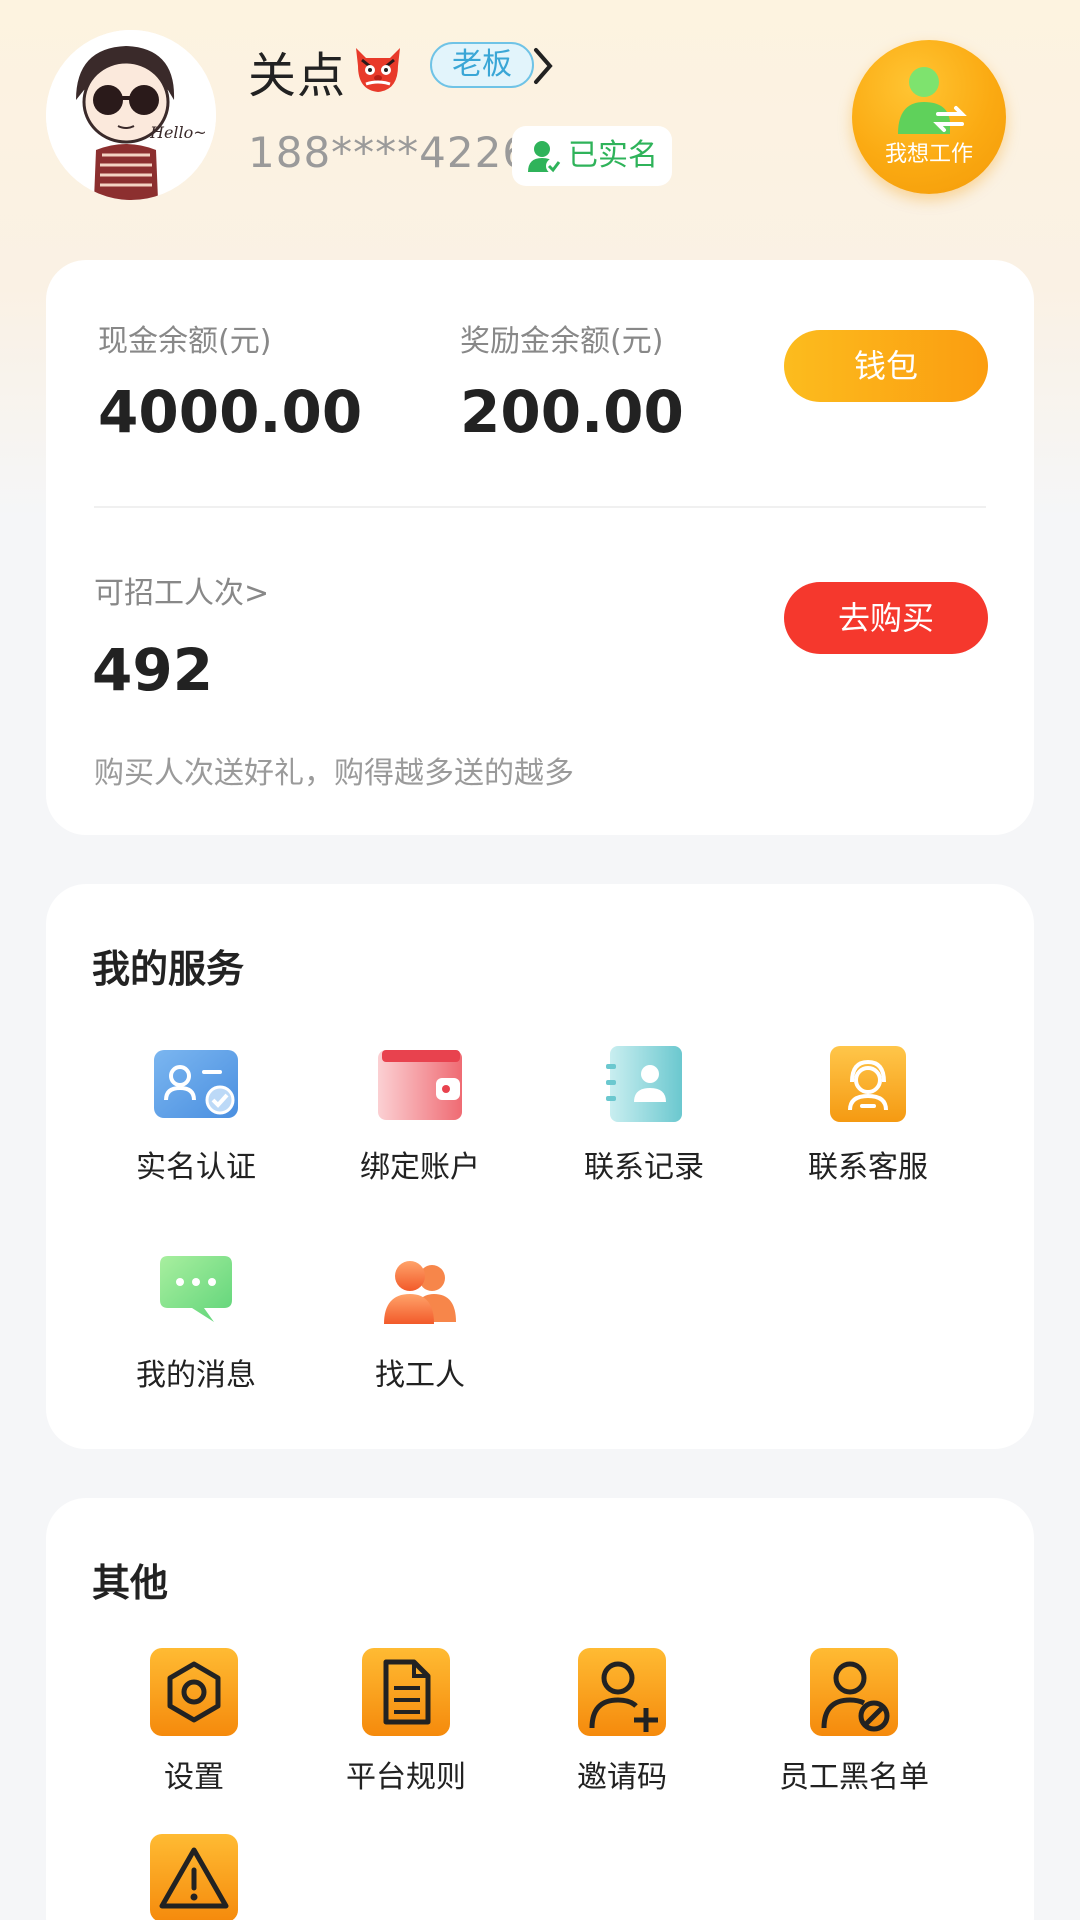 This screenshot has width=1080, height=1920. Describe the element at coordinates (153, 670) in the screenshot. I see `hire-count-value: 492` at that location.